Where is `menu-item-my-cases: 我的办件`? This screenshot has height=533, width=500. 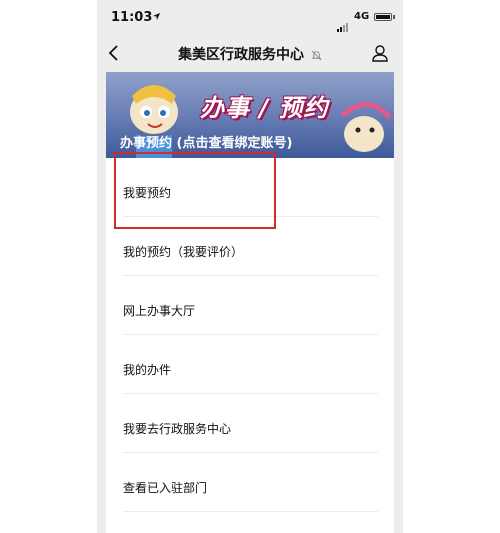
menu-item-my-cases: 我的办件 is located at coordinates (250, 364).